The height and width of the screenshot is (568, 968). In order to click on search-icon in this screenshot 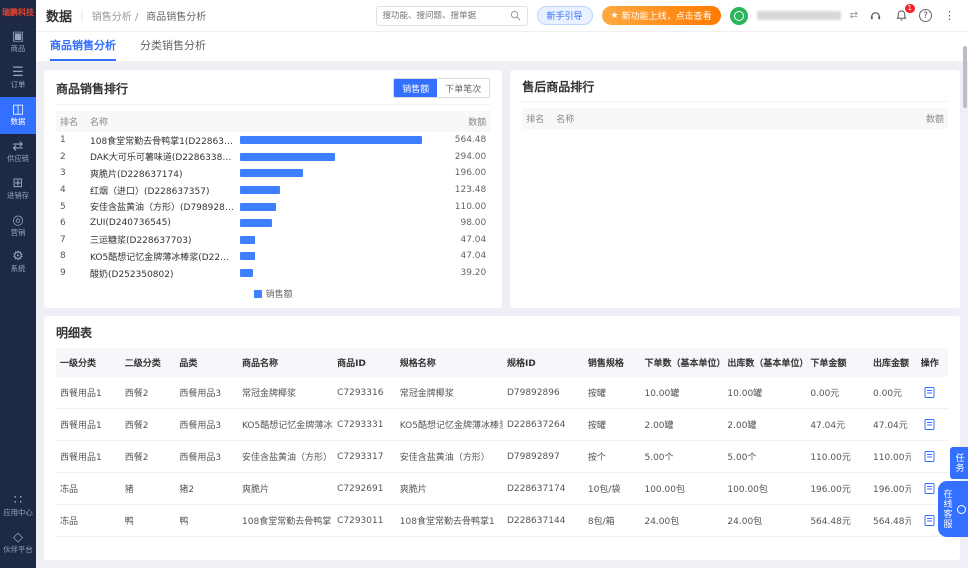, I will do `click(515, 15)`.